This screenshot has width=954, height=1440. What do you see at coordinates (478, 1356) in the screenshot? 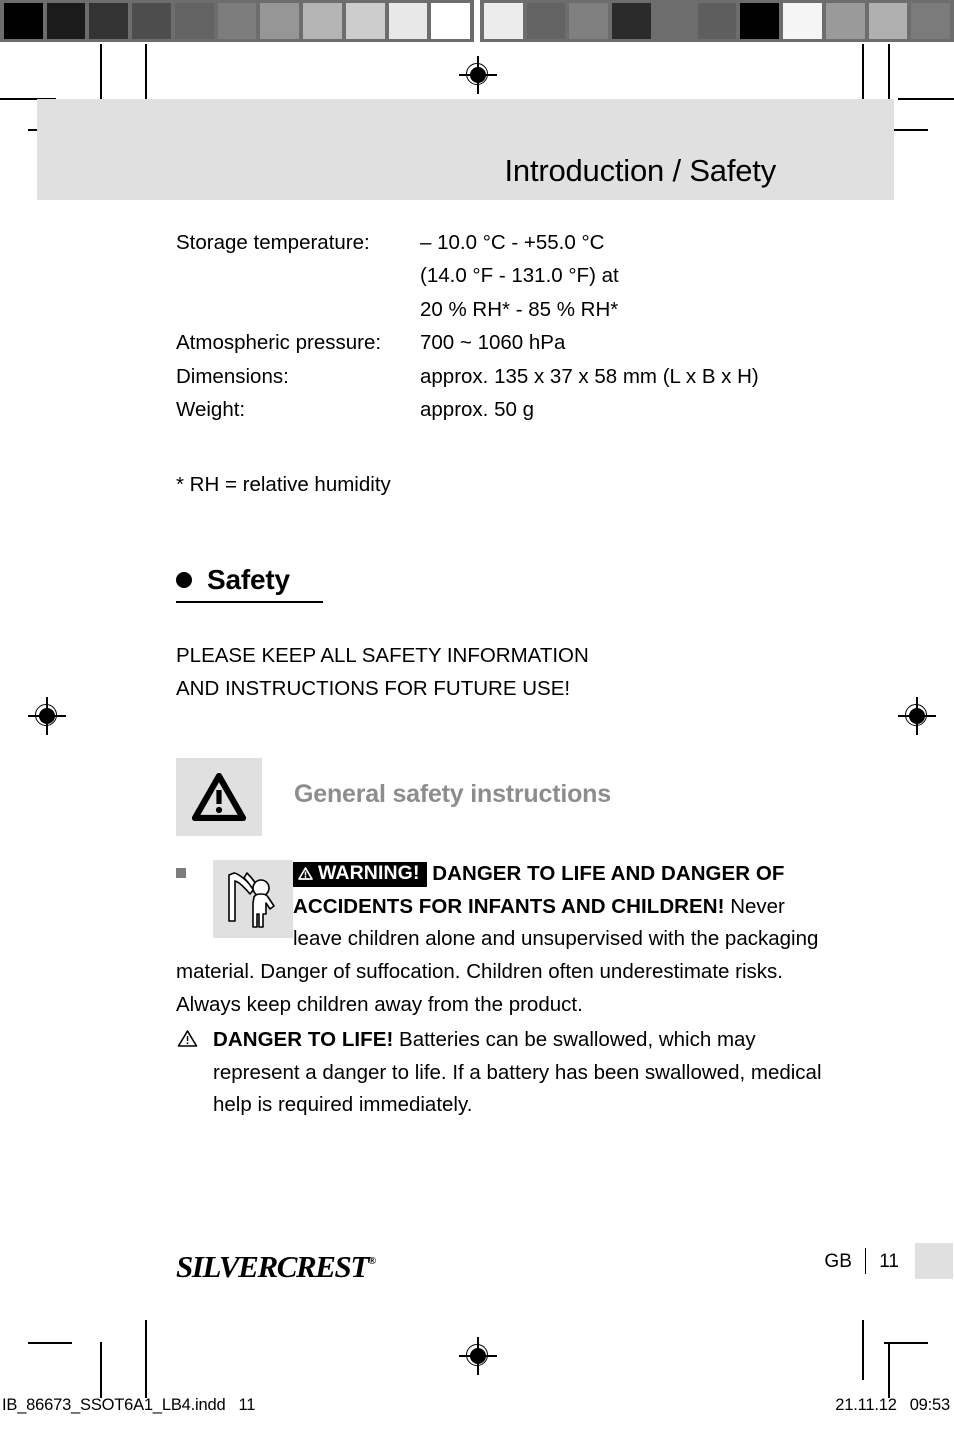
I see `registration-mark-bottom-icon` at bounding box center [478, 1356].